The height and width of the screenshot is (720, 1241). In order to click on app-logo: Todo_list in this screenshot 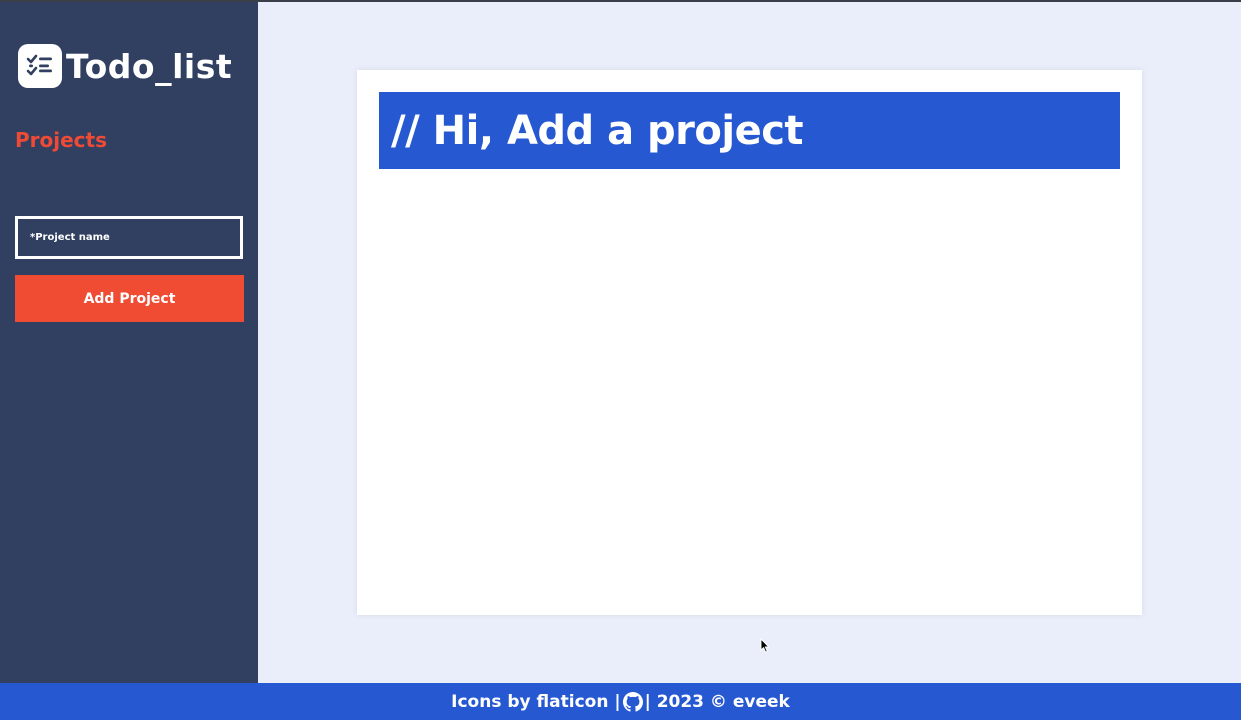, I will do `click(125, 66)`.